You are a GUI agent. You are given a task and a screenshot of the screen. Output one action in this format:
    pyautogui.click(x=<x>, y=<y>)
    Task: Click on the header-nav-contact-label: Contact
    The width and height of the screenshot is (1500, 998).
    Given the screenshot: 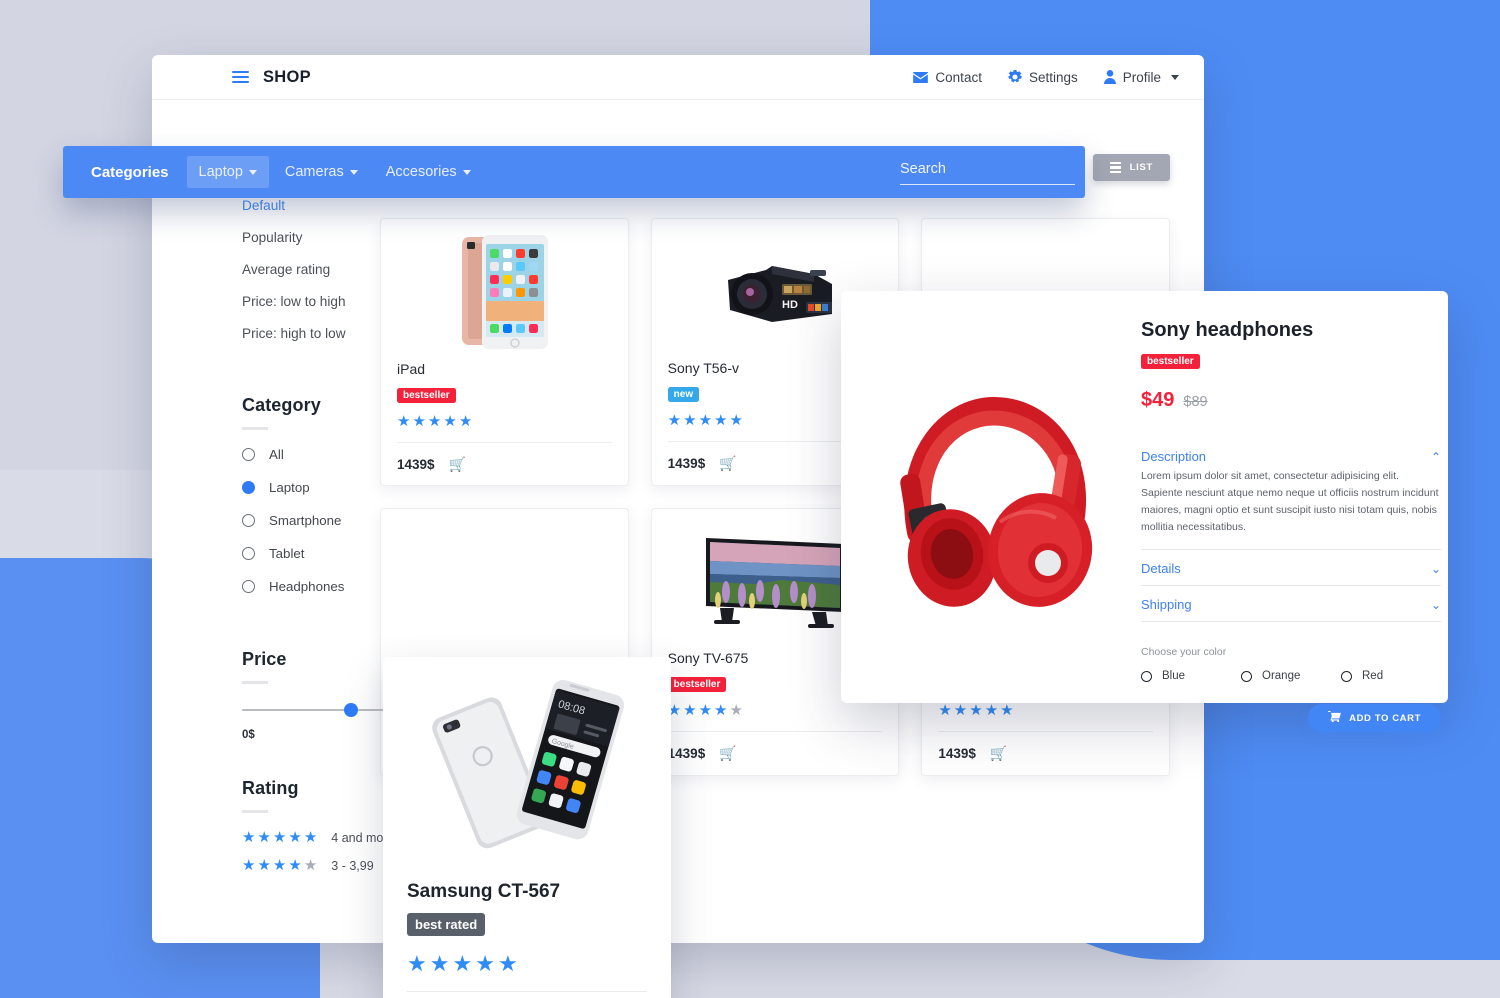 What is the action you would take?
    pyautogui.click(x=958, y=77)
    